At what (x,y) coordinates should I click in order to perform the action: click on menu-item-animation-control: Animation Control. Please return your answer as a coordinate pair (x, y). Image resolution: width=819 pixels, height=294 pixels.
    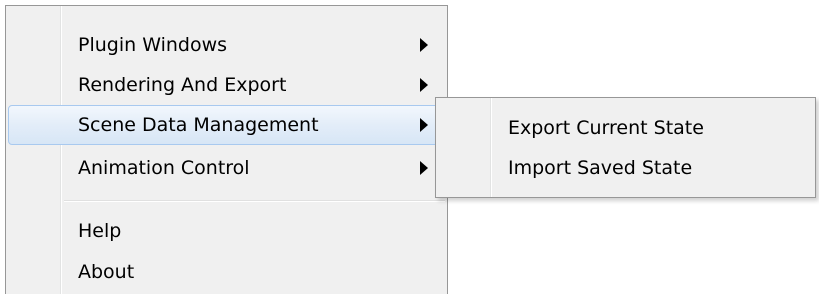
    Looking at the image, I should click on (225, 168).